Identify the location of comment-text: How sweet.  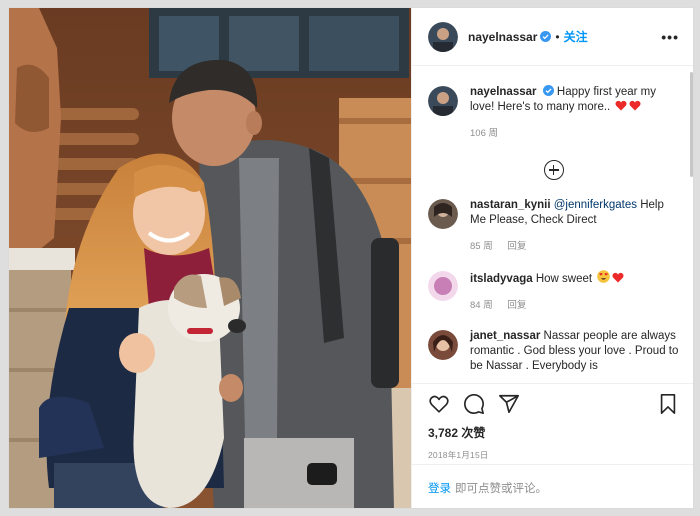
(564, 279).